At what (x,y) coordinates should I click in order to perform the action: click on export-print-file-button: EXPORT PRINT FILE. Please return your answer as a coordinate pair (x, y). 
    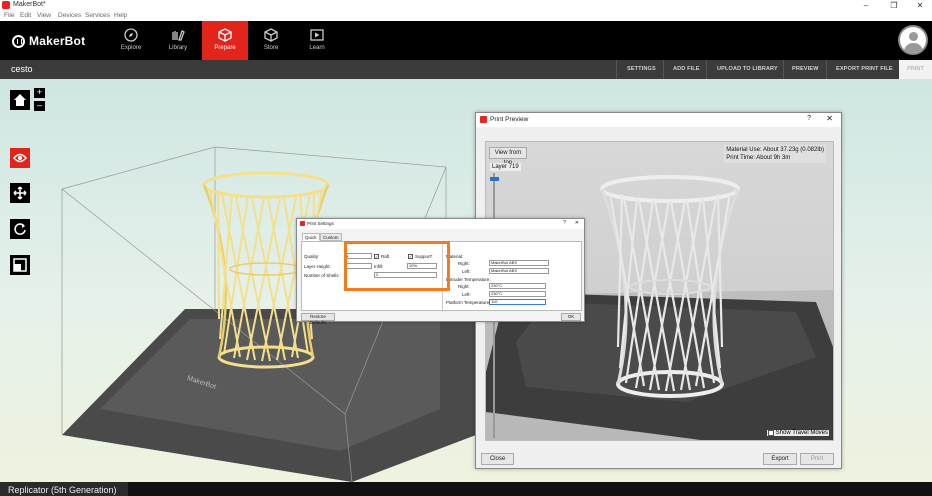
    Looking at the image, I should click on (864, 69).